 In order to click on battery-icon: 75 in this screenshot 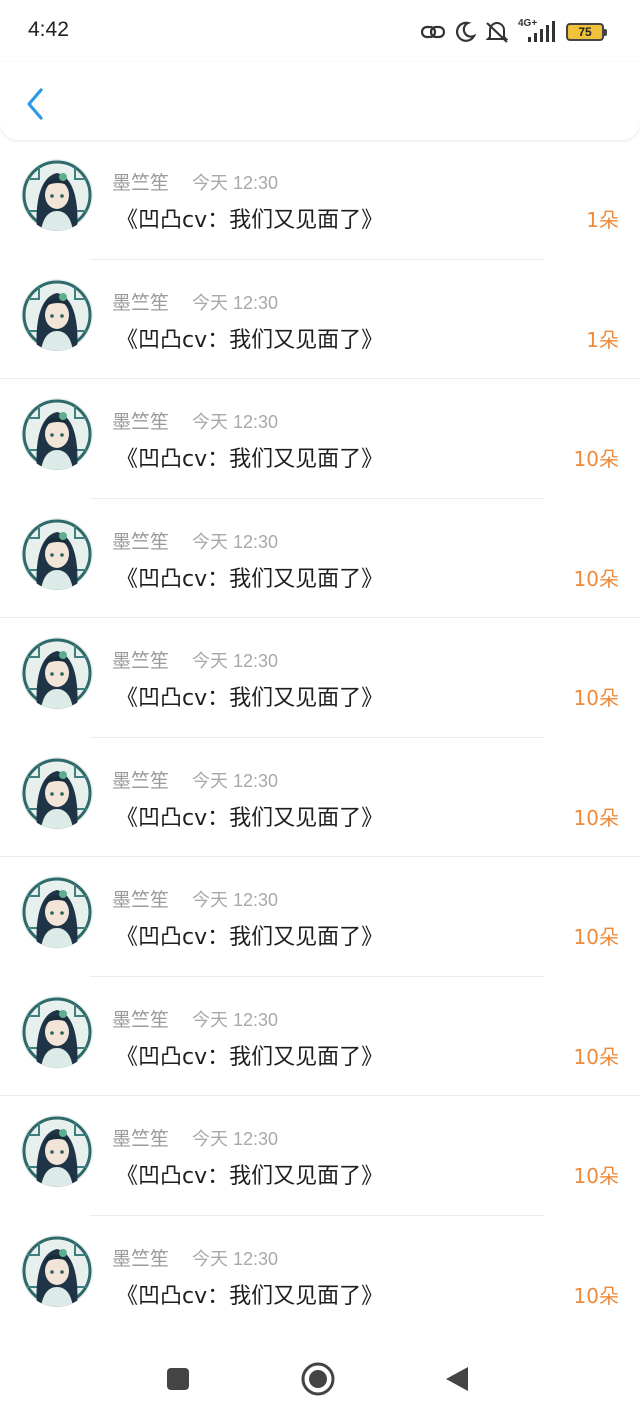, I will do `click(586, 32)`.